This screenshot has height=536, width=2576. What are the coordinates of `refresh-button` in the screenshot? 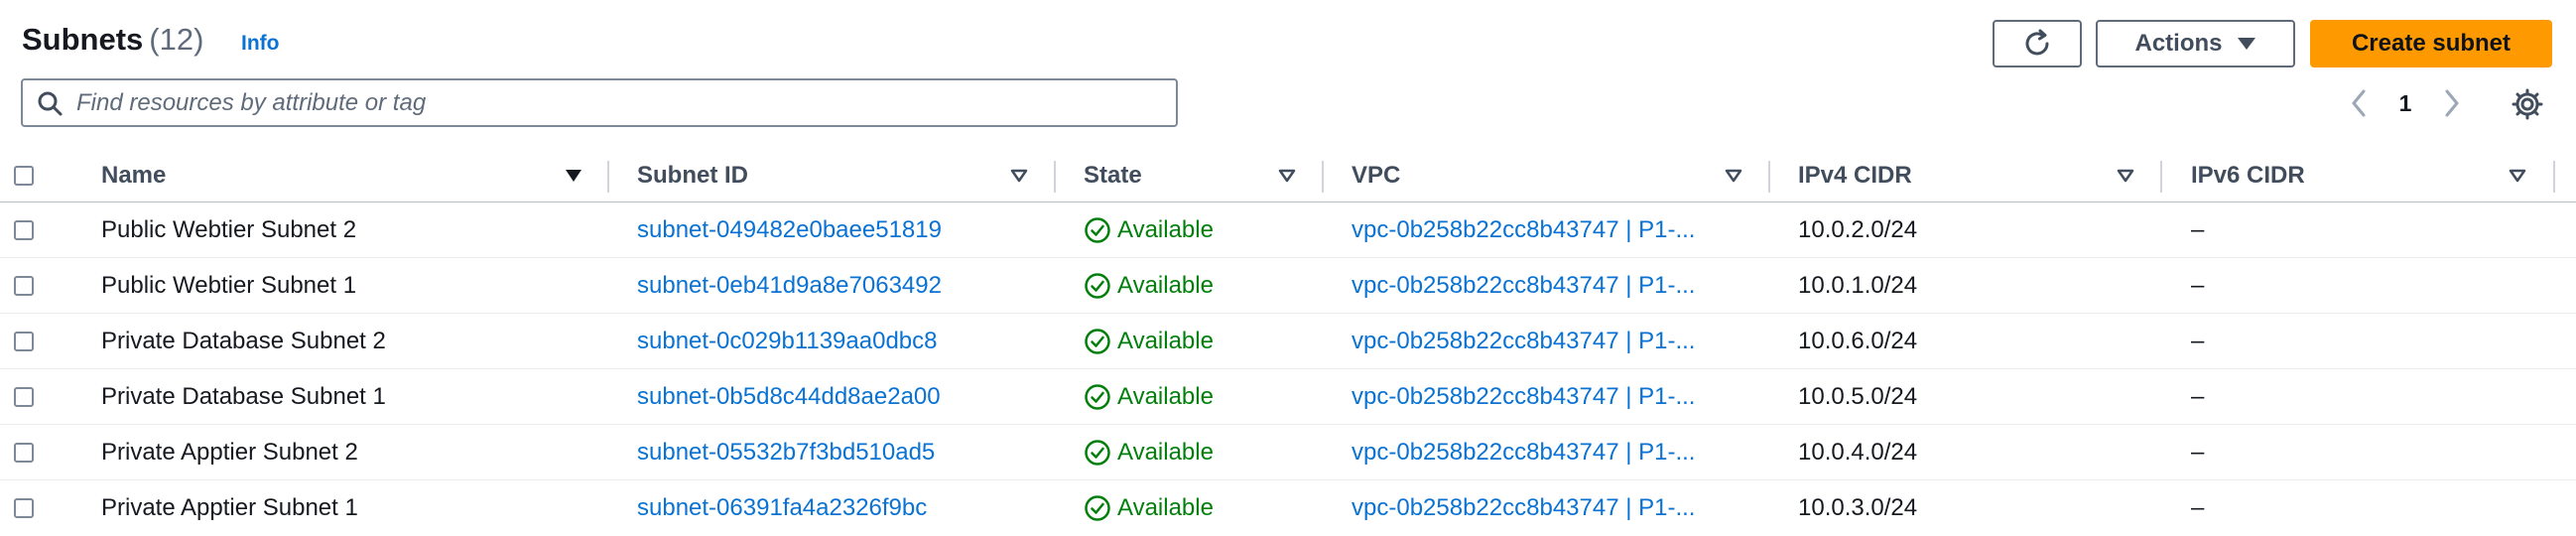 It's located at (2038, 43).